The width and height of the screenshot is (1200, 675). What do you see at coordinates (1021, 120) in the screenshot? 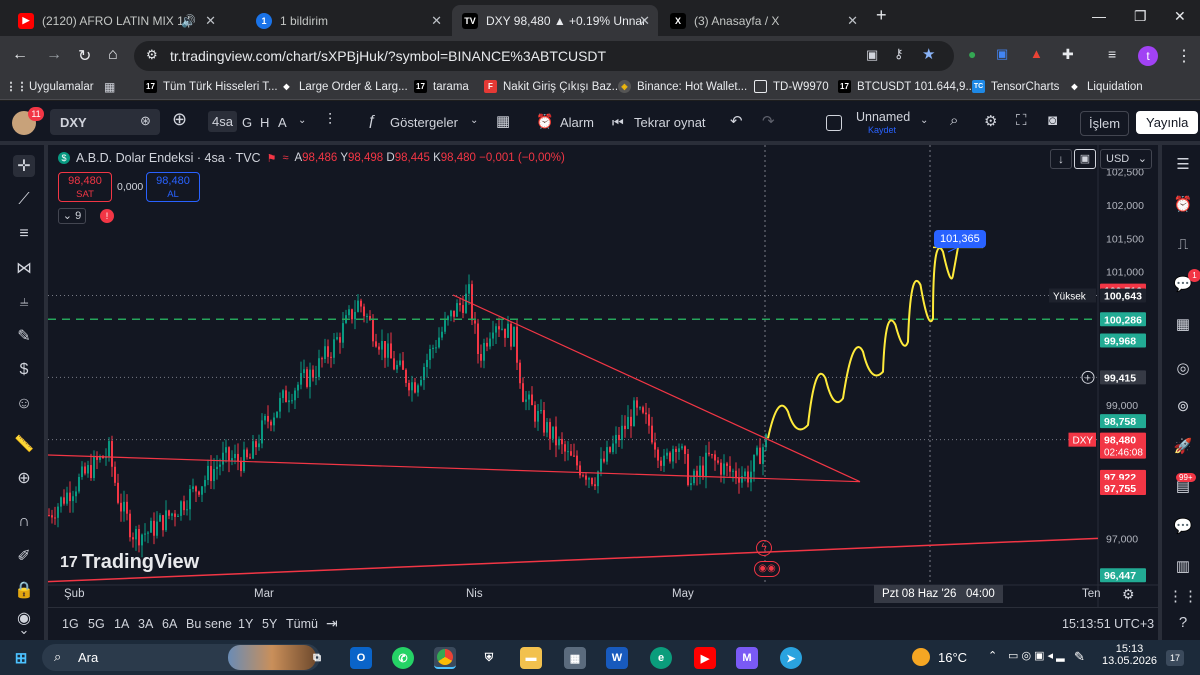
I see `fullscreen-icon: ⛶` at bounding box center [1021, 120].